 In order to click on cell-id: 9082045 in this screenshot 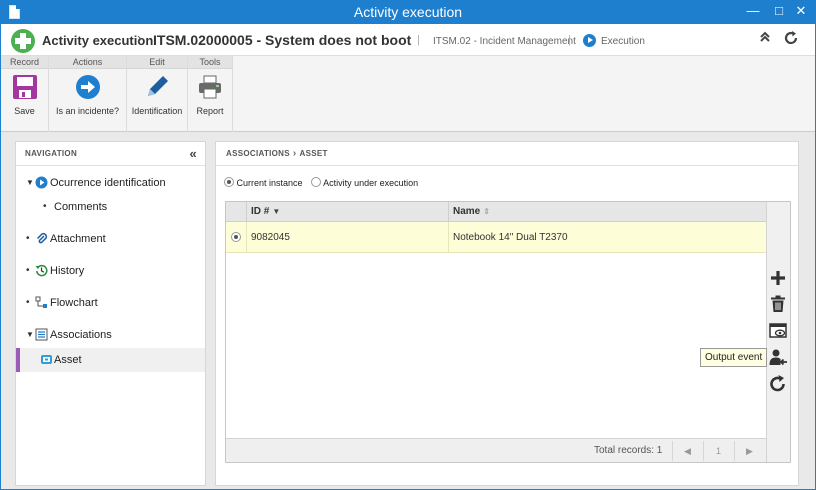, I will do `click(347, 237)`.